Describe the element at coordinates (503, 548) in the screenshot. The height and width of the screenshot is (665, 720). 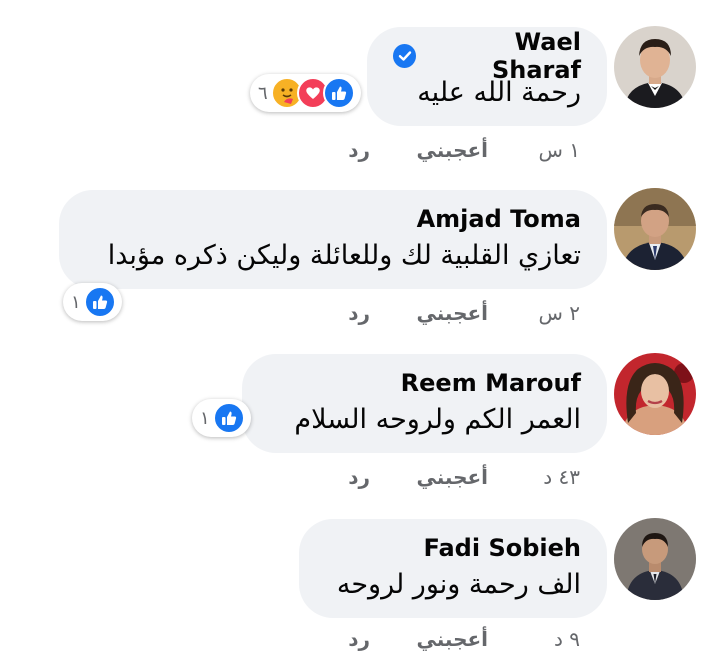
I see `author-name: Fadi Sobieh` at that location.